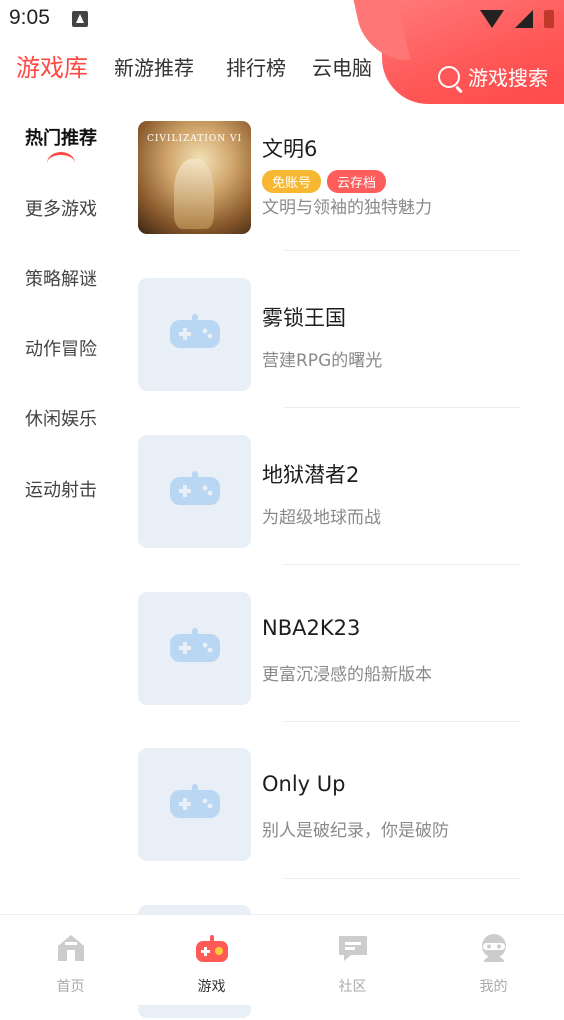  Describe the element at coordinates (282, 20) in the screenshot. I see `status-bar: 9:05` at that location.